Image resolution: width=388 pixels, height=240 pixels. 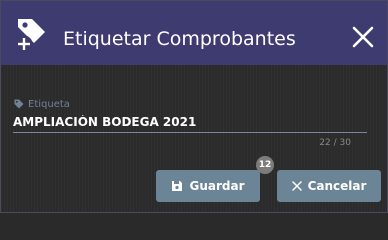 I want to click on save-button: Guardar, so click(x=208, y=186).